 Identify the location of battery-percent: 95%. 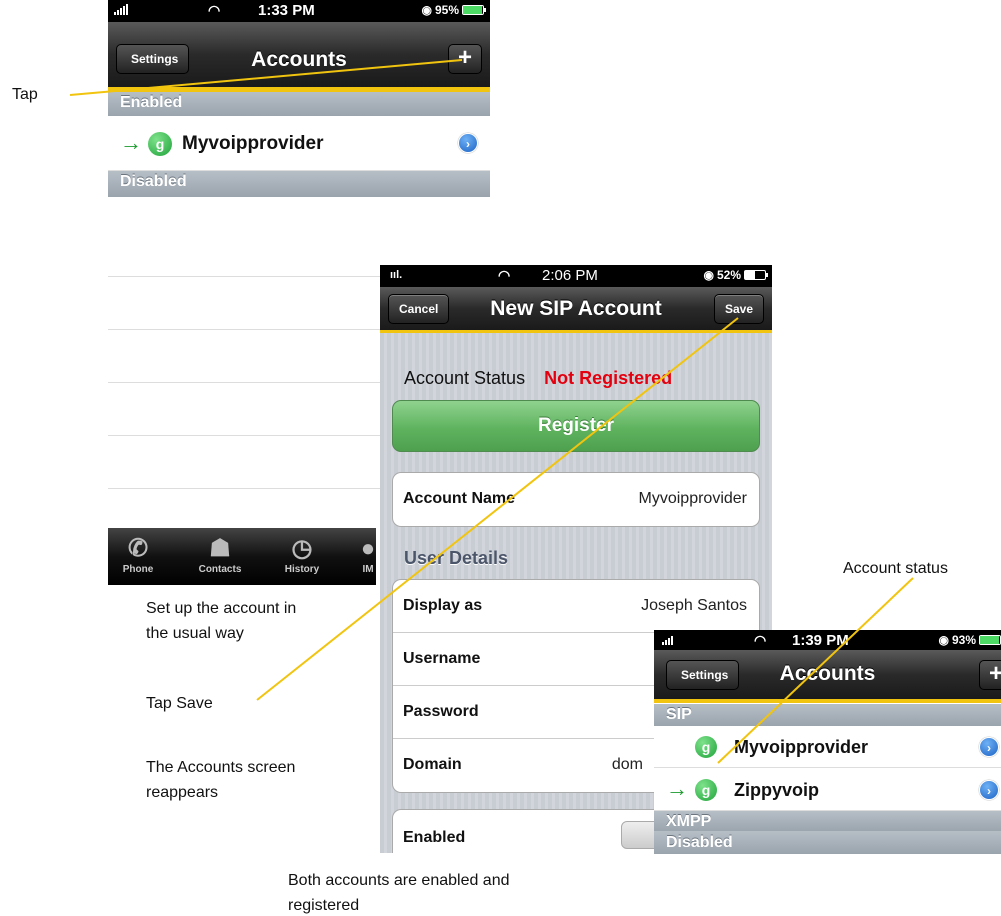
(446, 10).